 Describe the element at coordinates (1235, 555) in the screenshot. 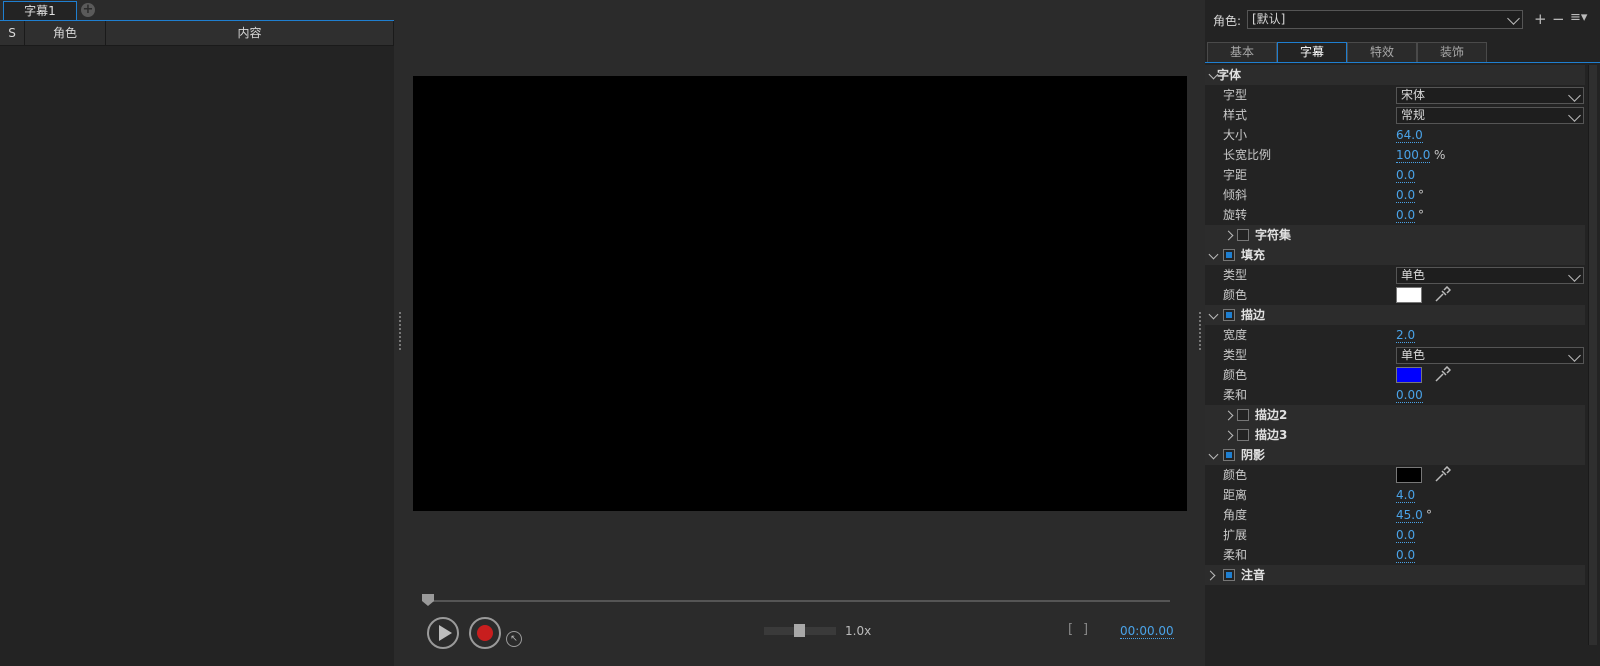

I see `shadow-soft-label: 柔和` at that location.